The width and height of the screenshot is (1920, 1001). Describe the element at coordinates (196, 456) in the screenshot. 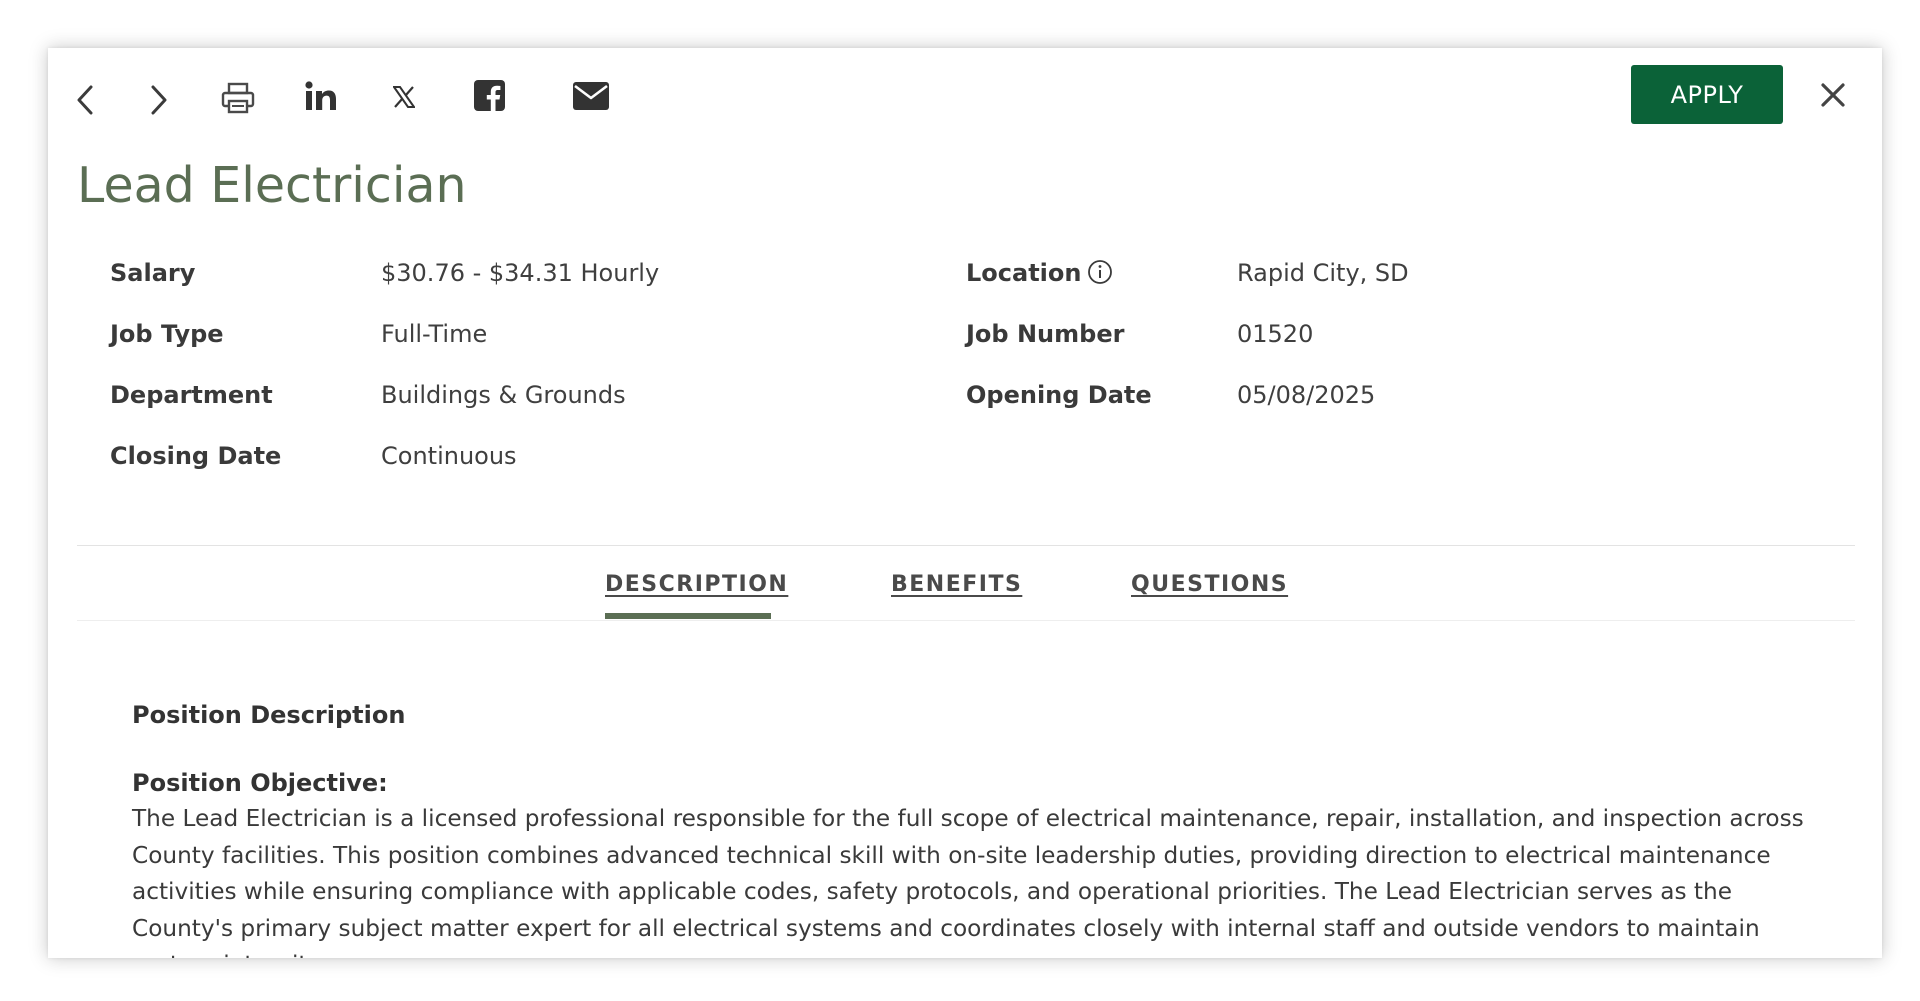

I see `closing-date-label: Closing Date` at that location.